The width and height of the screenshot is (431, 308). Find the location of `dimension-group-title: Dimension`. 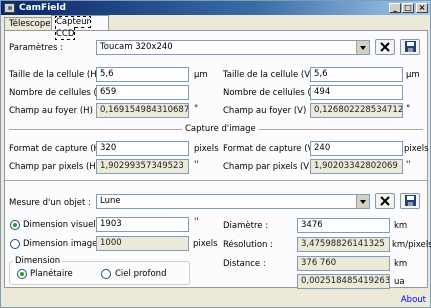

dimension-group-title: Dimension is located at coordinates (38, 261).